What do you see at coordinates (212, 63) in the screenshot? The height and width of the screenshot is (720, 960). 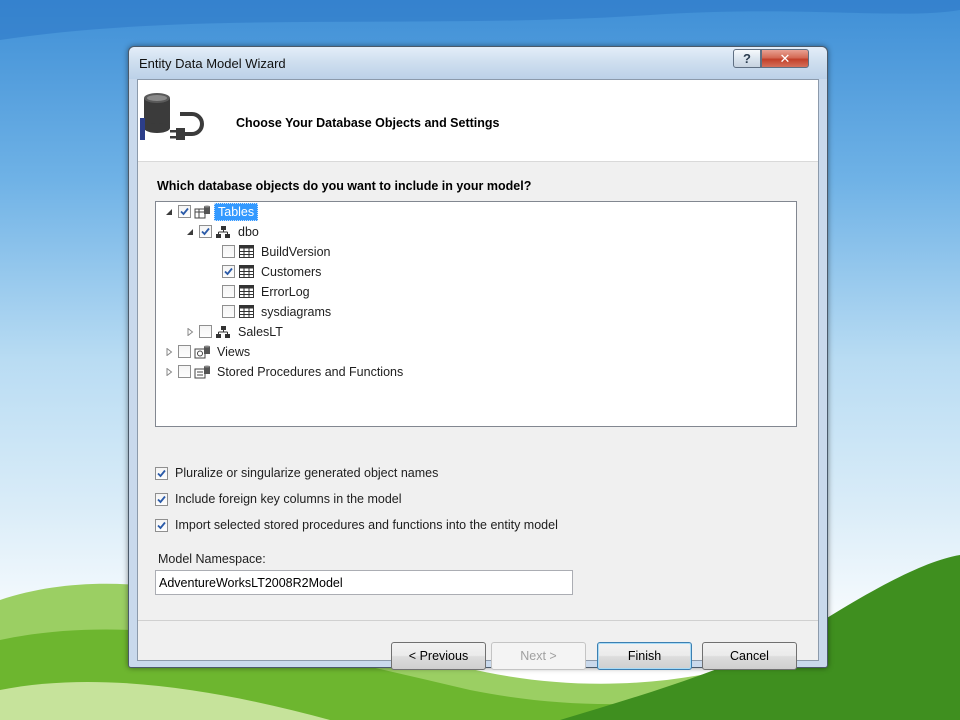 I see `window-title: Entity Data Model Wizard` at bounding box center [212, 63].